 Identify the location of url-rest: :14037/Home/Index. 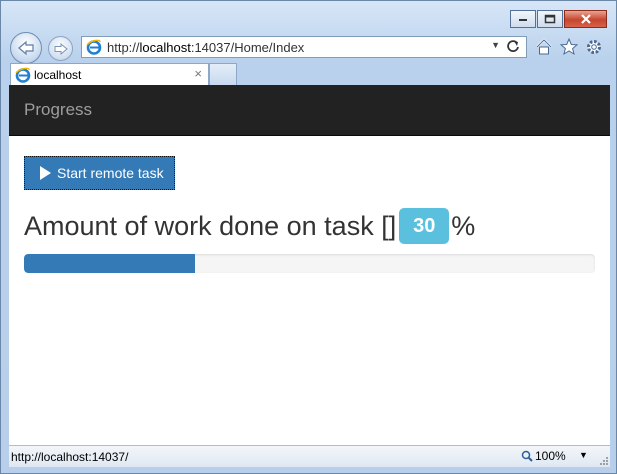
(247, 47).